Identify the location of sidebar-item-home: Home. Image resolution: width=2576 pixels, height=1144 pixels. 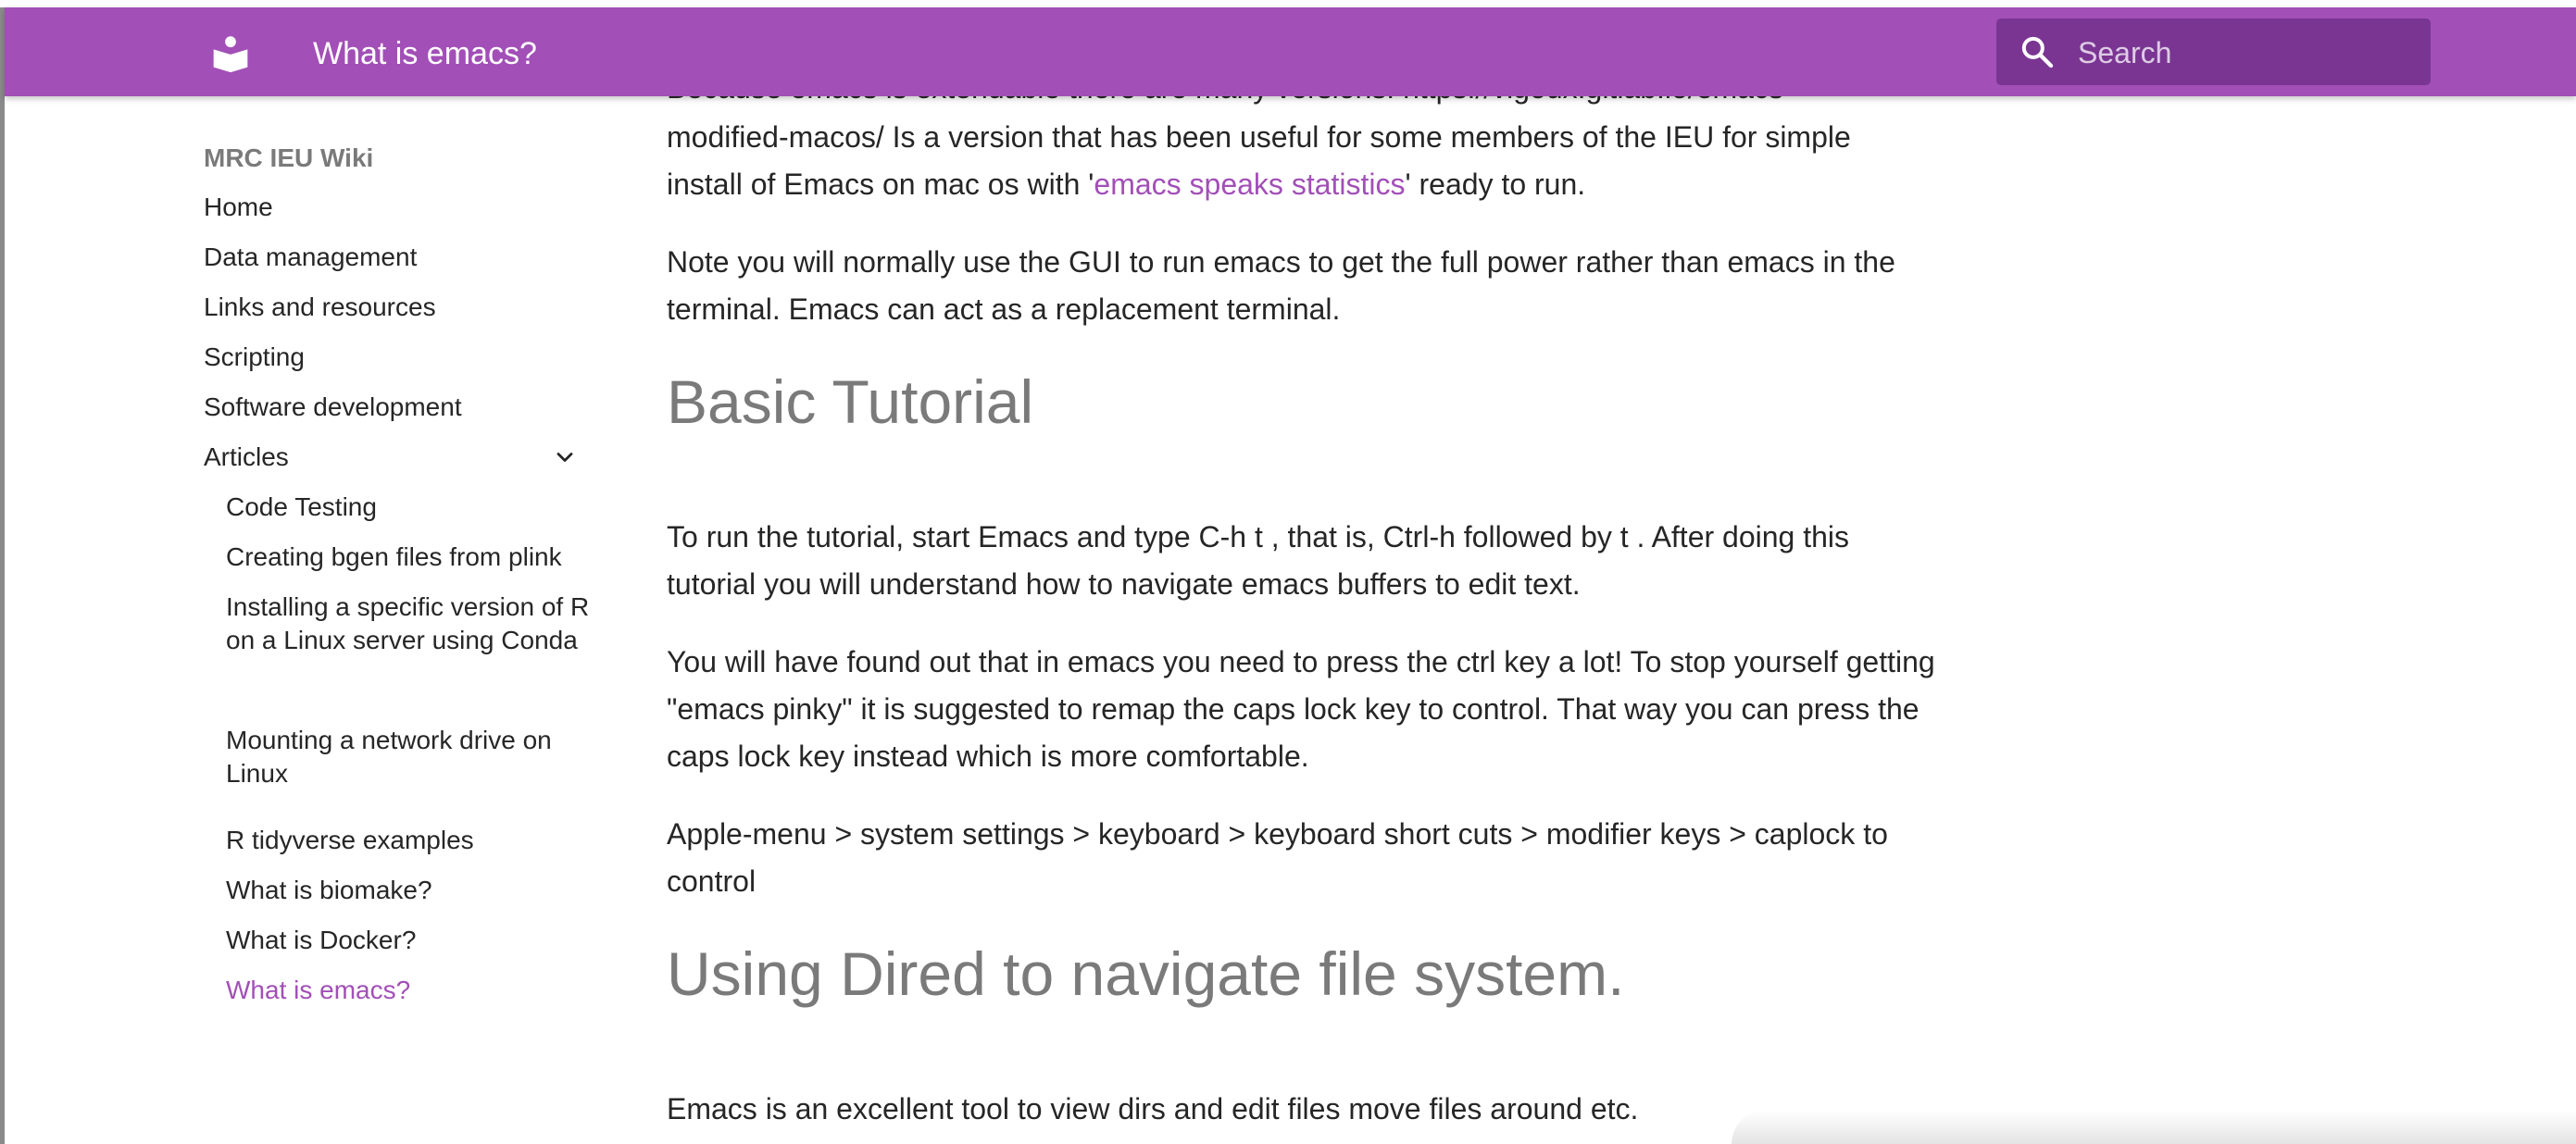
(239, 207).